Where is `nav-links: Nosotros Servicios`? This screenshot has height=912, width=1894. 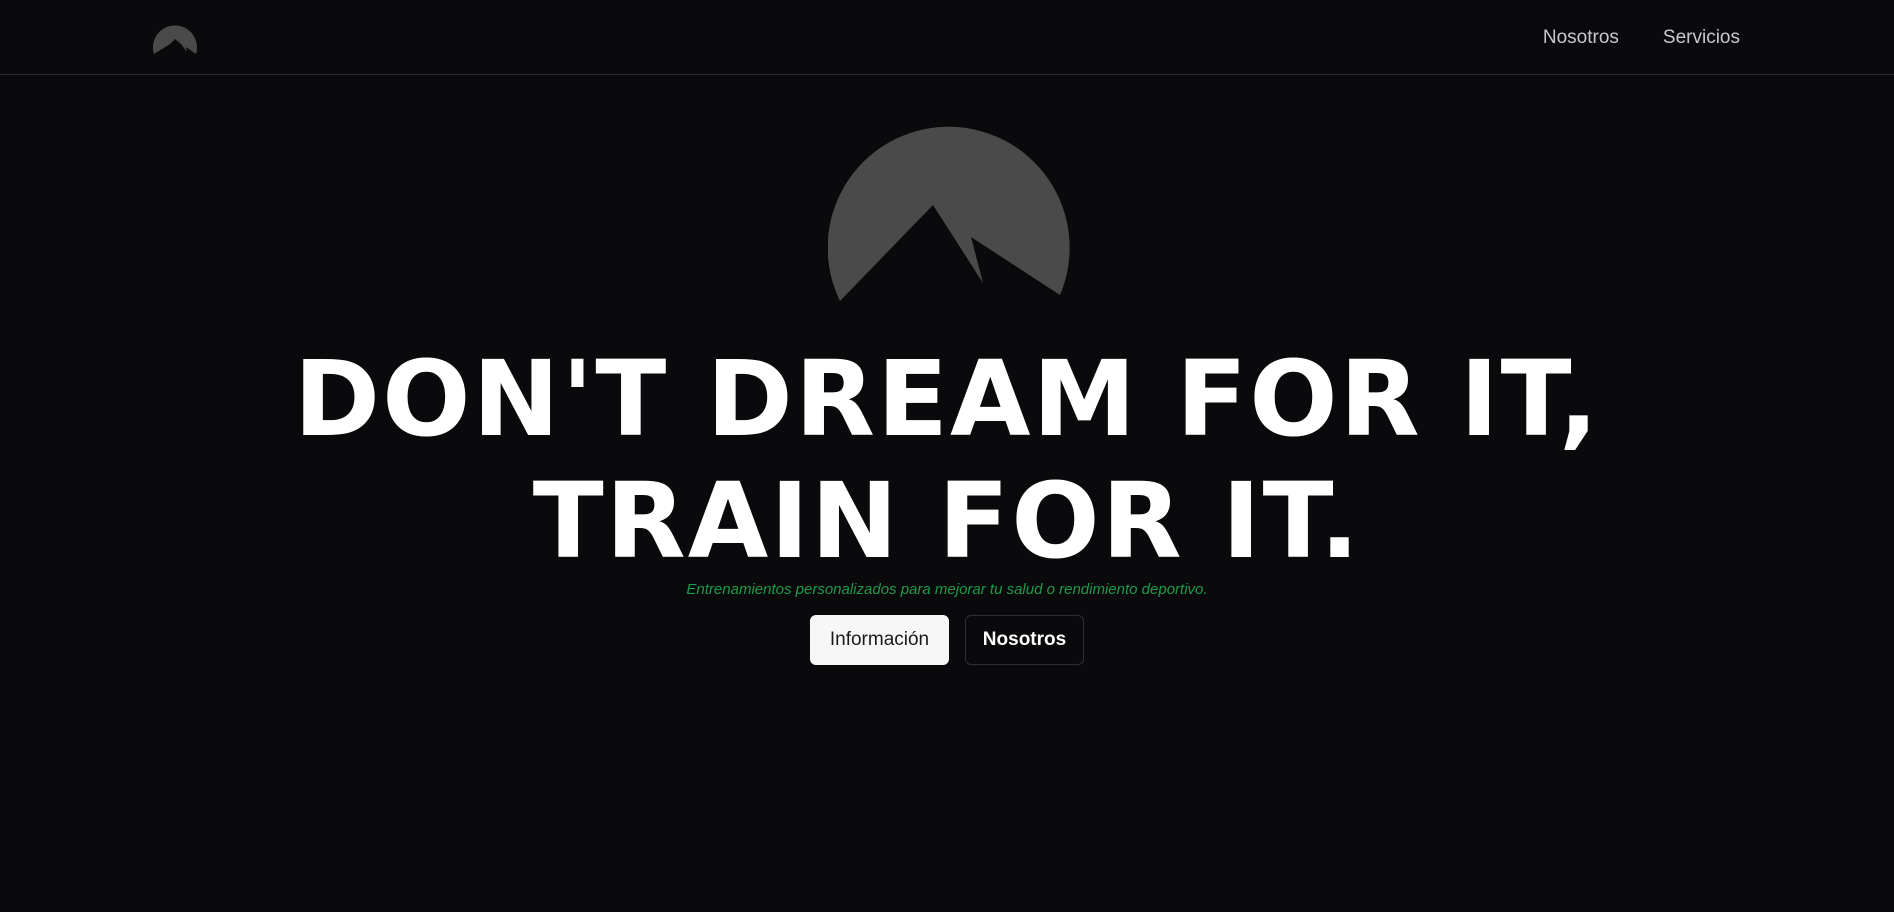
nav-links: Nosotros Servicios is located at coordinates (1641, 37).